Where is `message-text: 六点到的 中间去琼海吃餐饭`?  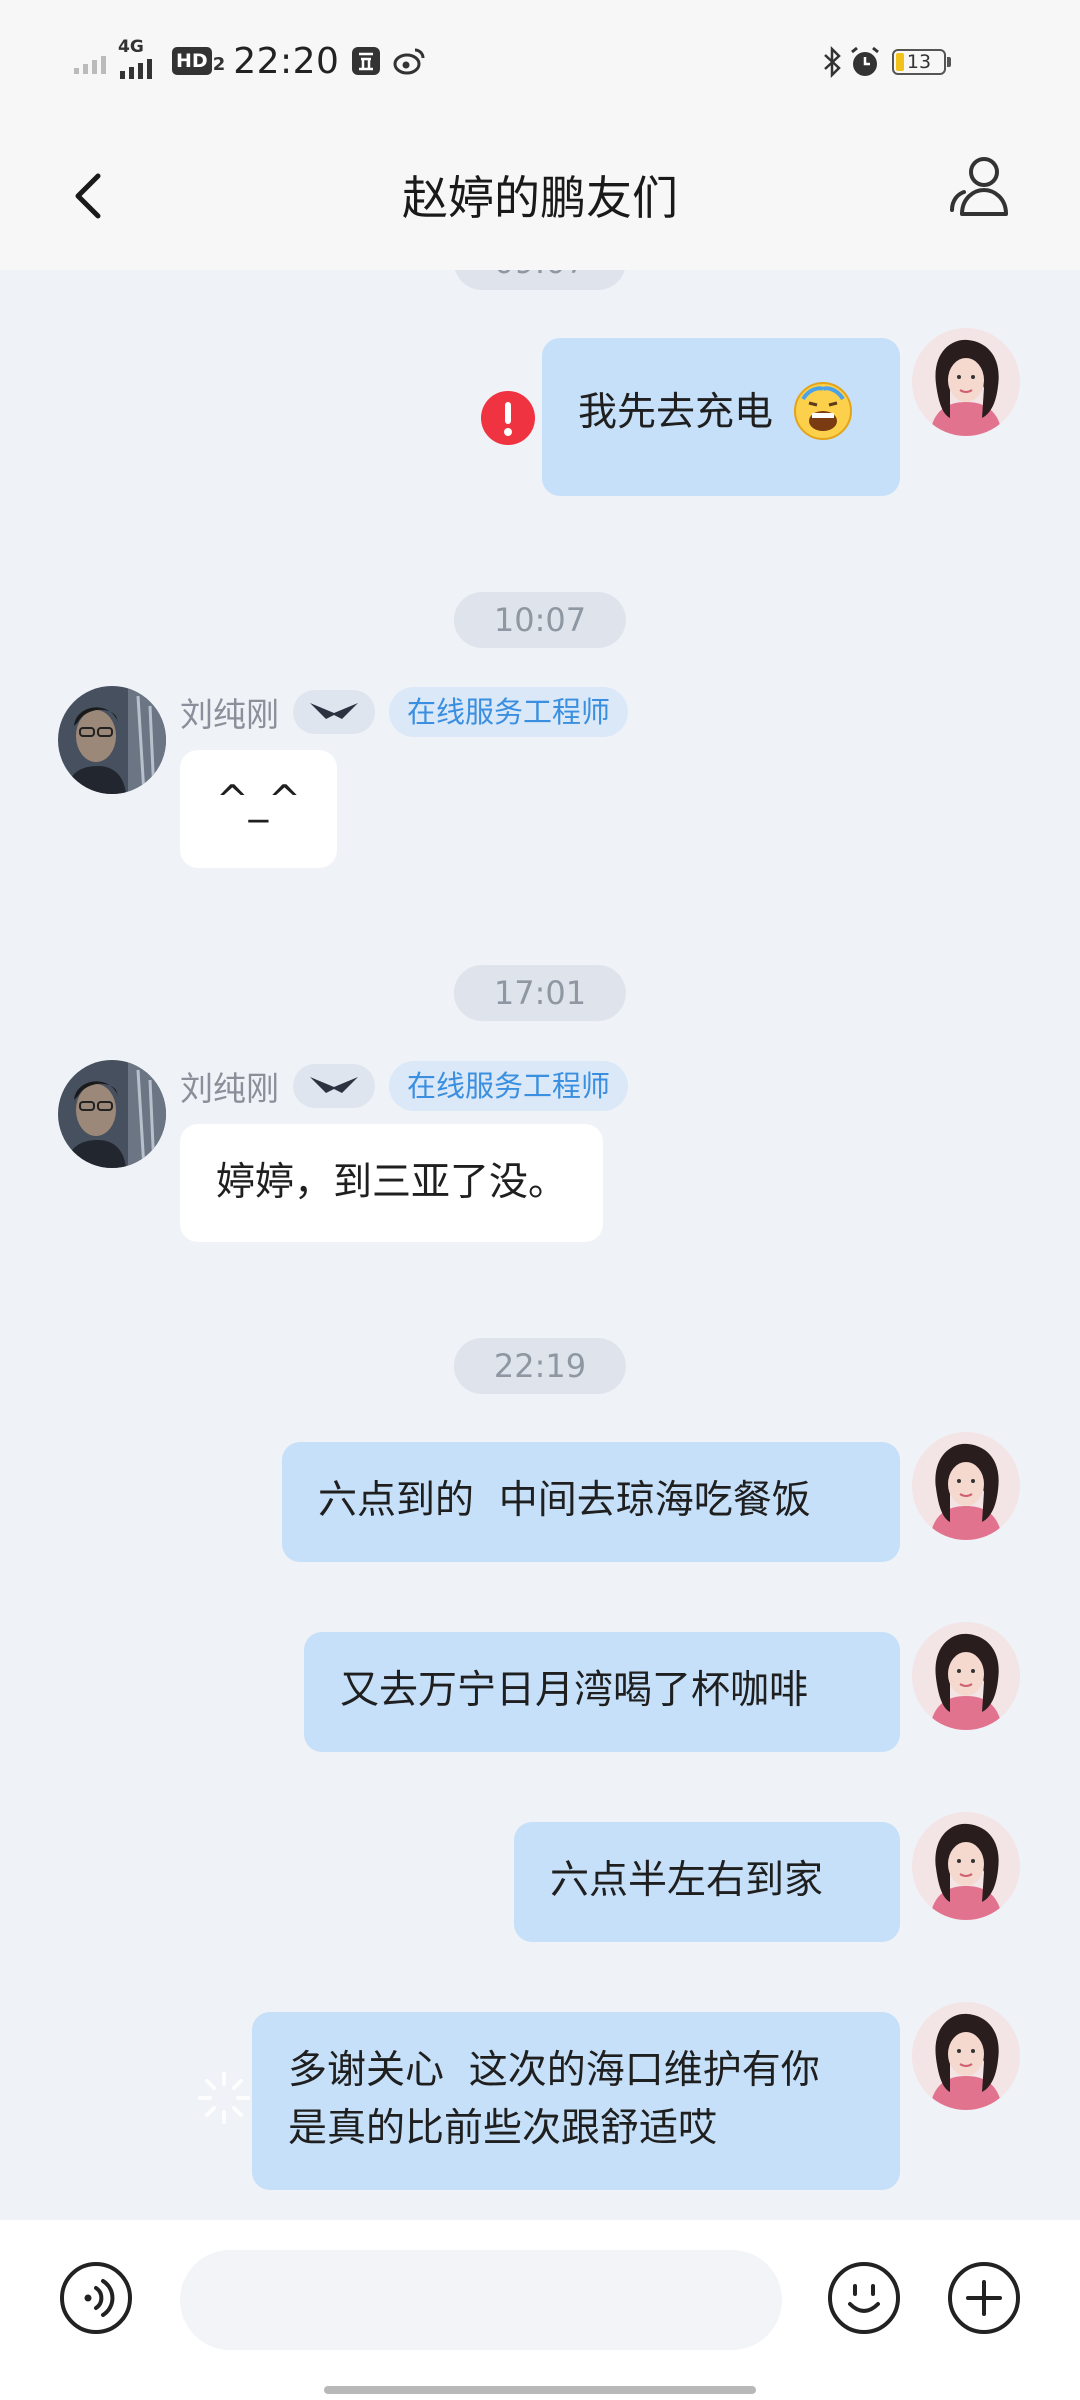
message-text: 六点到的 中间去琼海吃餐饭 is located at coordinates (564, 1500).